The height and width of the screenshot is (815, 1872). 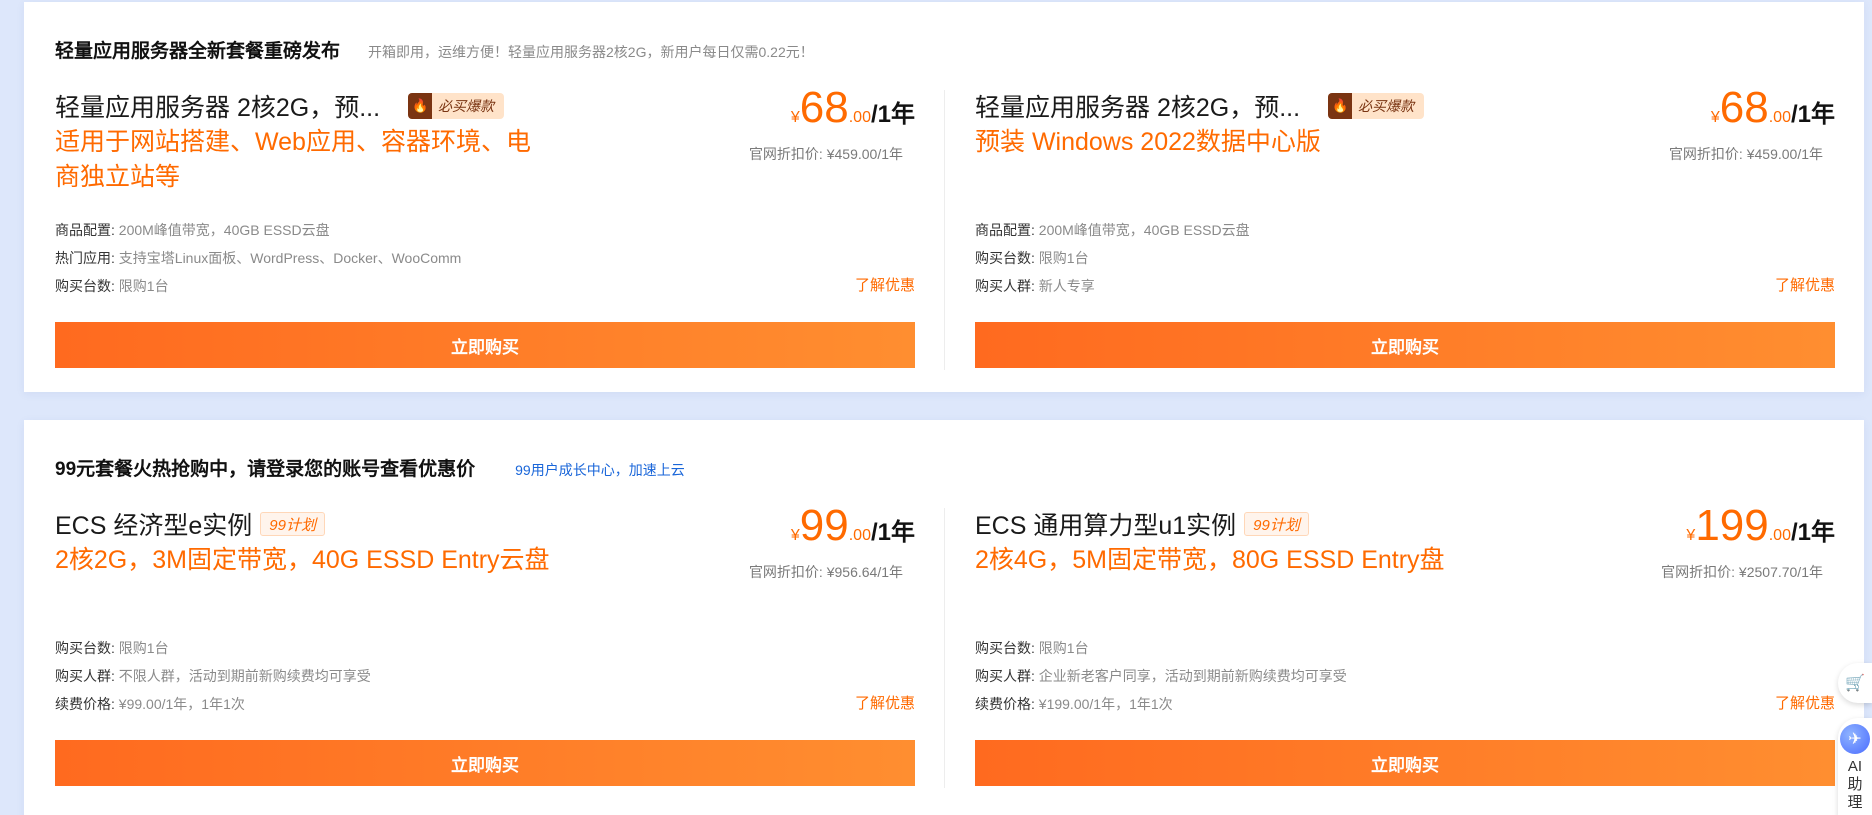 I want to click on cart-icon: 🛒, so click(x=1855, y=683).